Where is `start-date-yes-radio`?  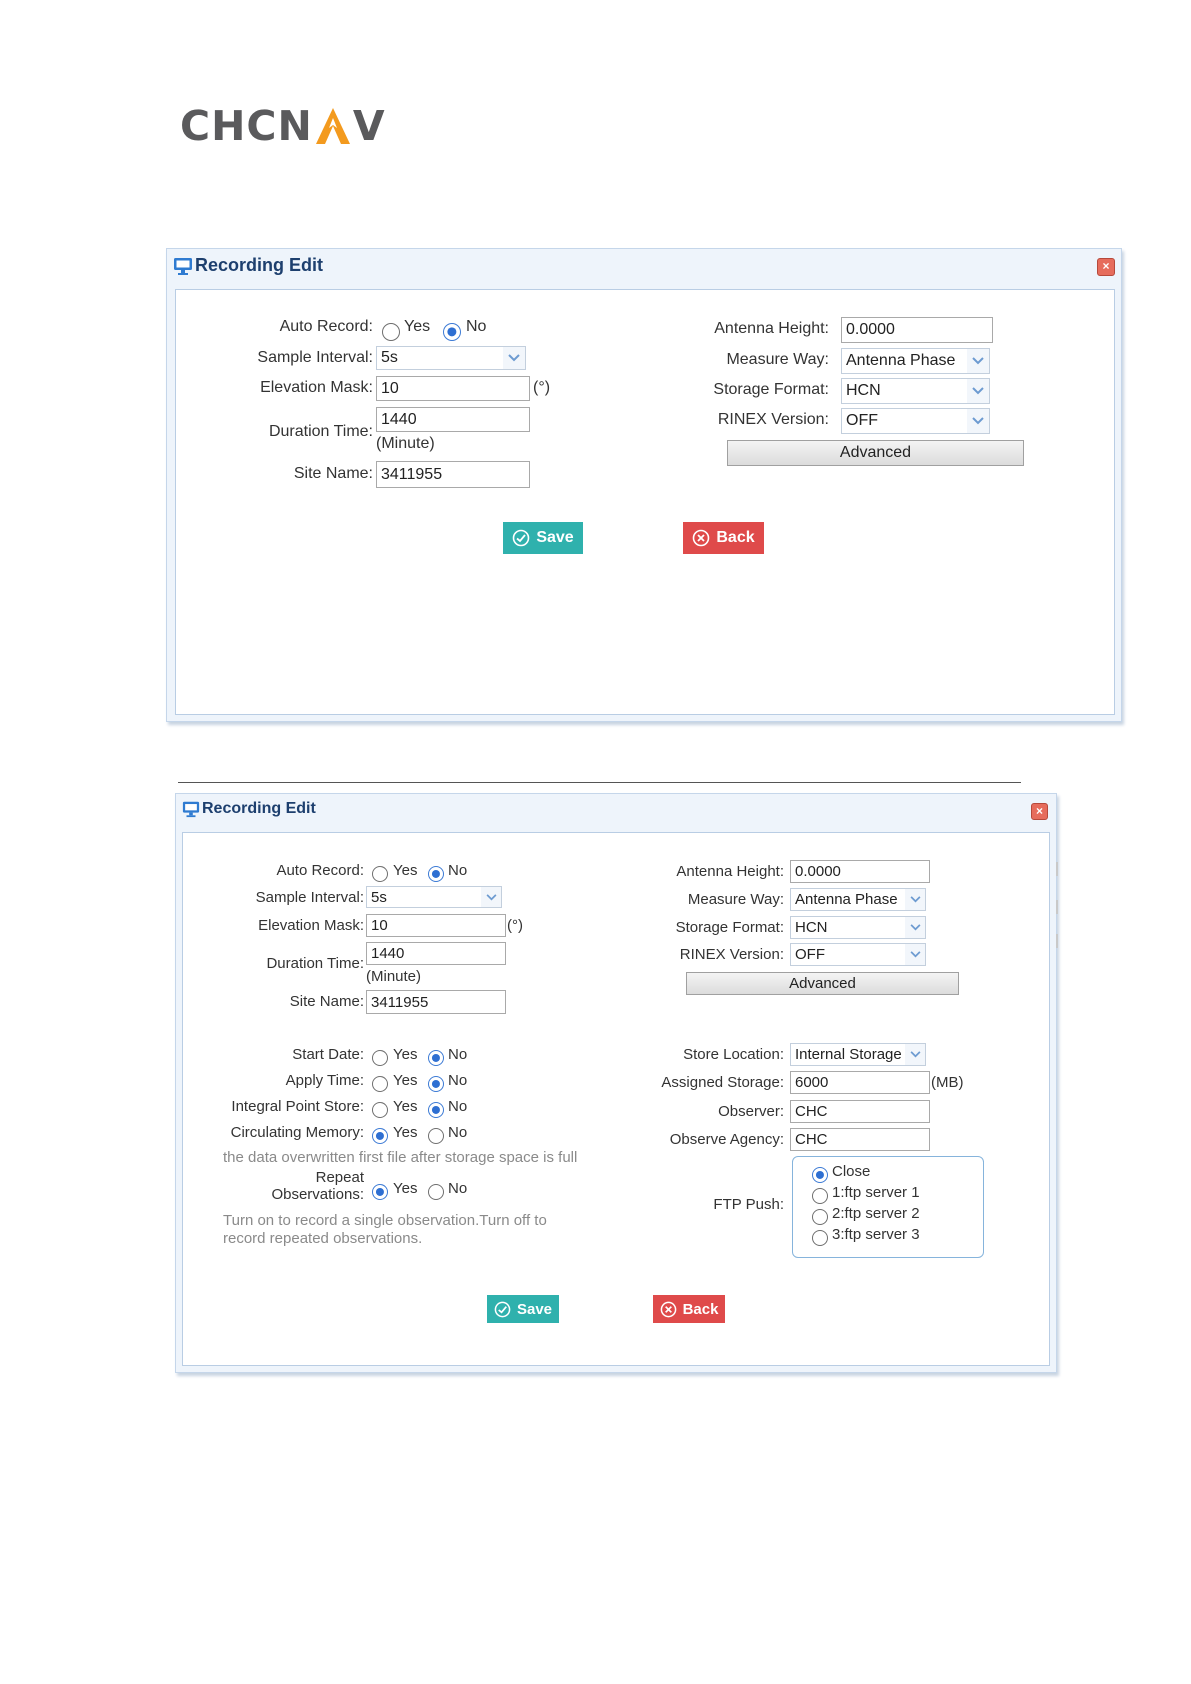
start-date-yes-radio is located at coordinates (380, 1058).